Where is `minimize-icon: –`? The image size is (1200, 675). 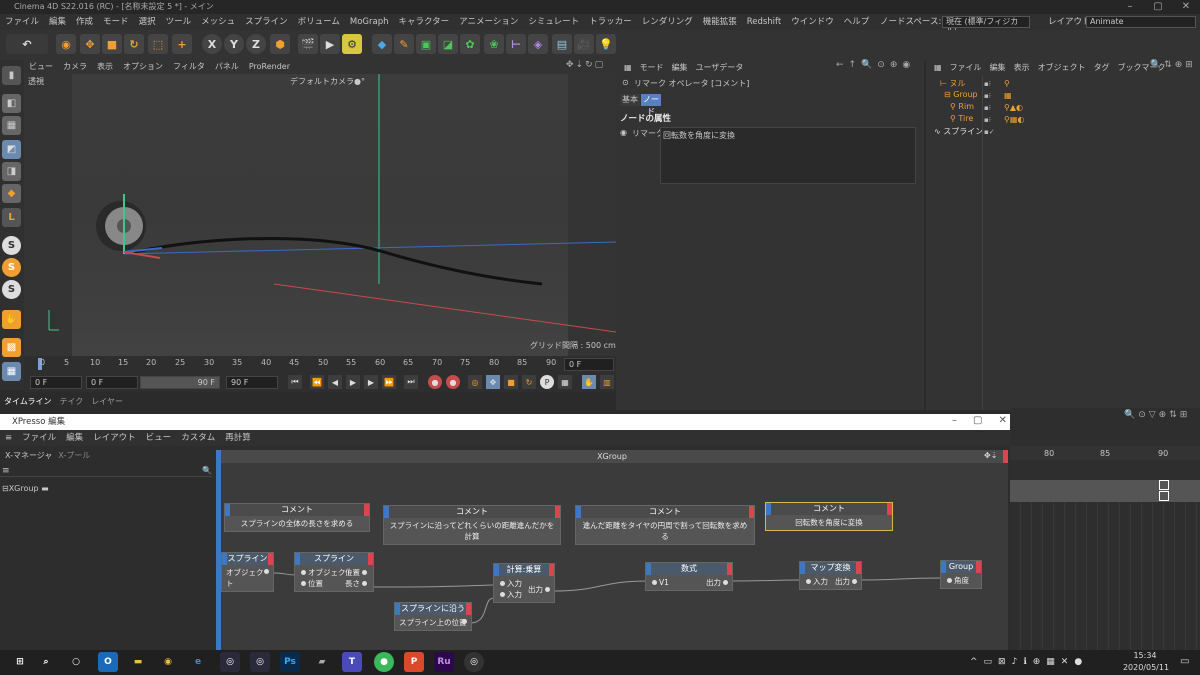
minimize-icon: – is located at coordinates (1130, 7).